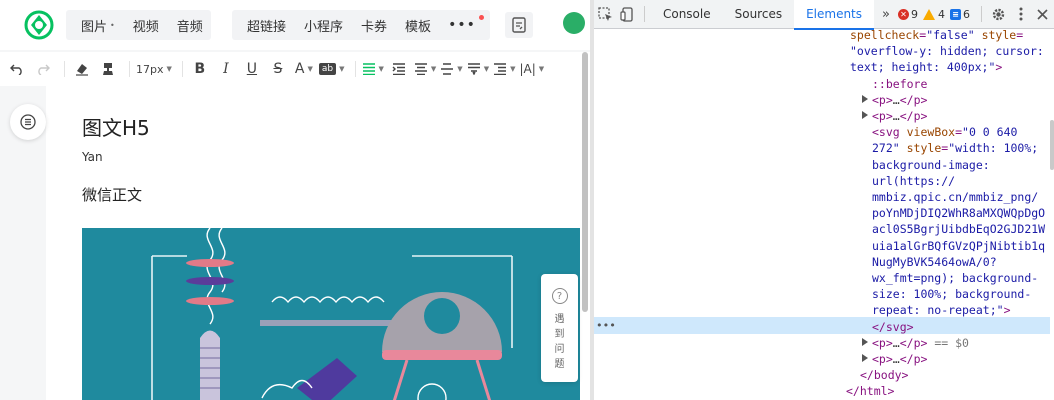  Describe the element at coordinates (116, 126) in the screenshot. I see `article-title: 图文H5` at that location.